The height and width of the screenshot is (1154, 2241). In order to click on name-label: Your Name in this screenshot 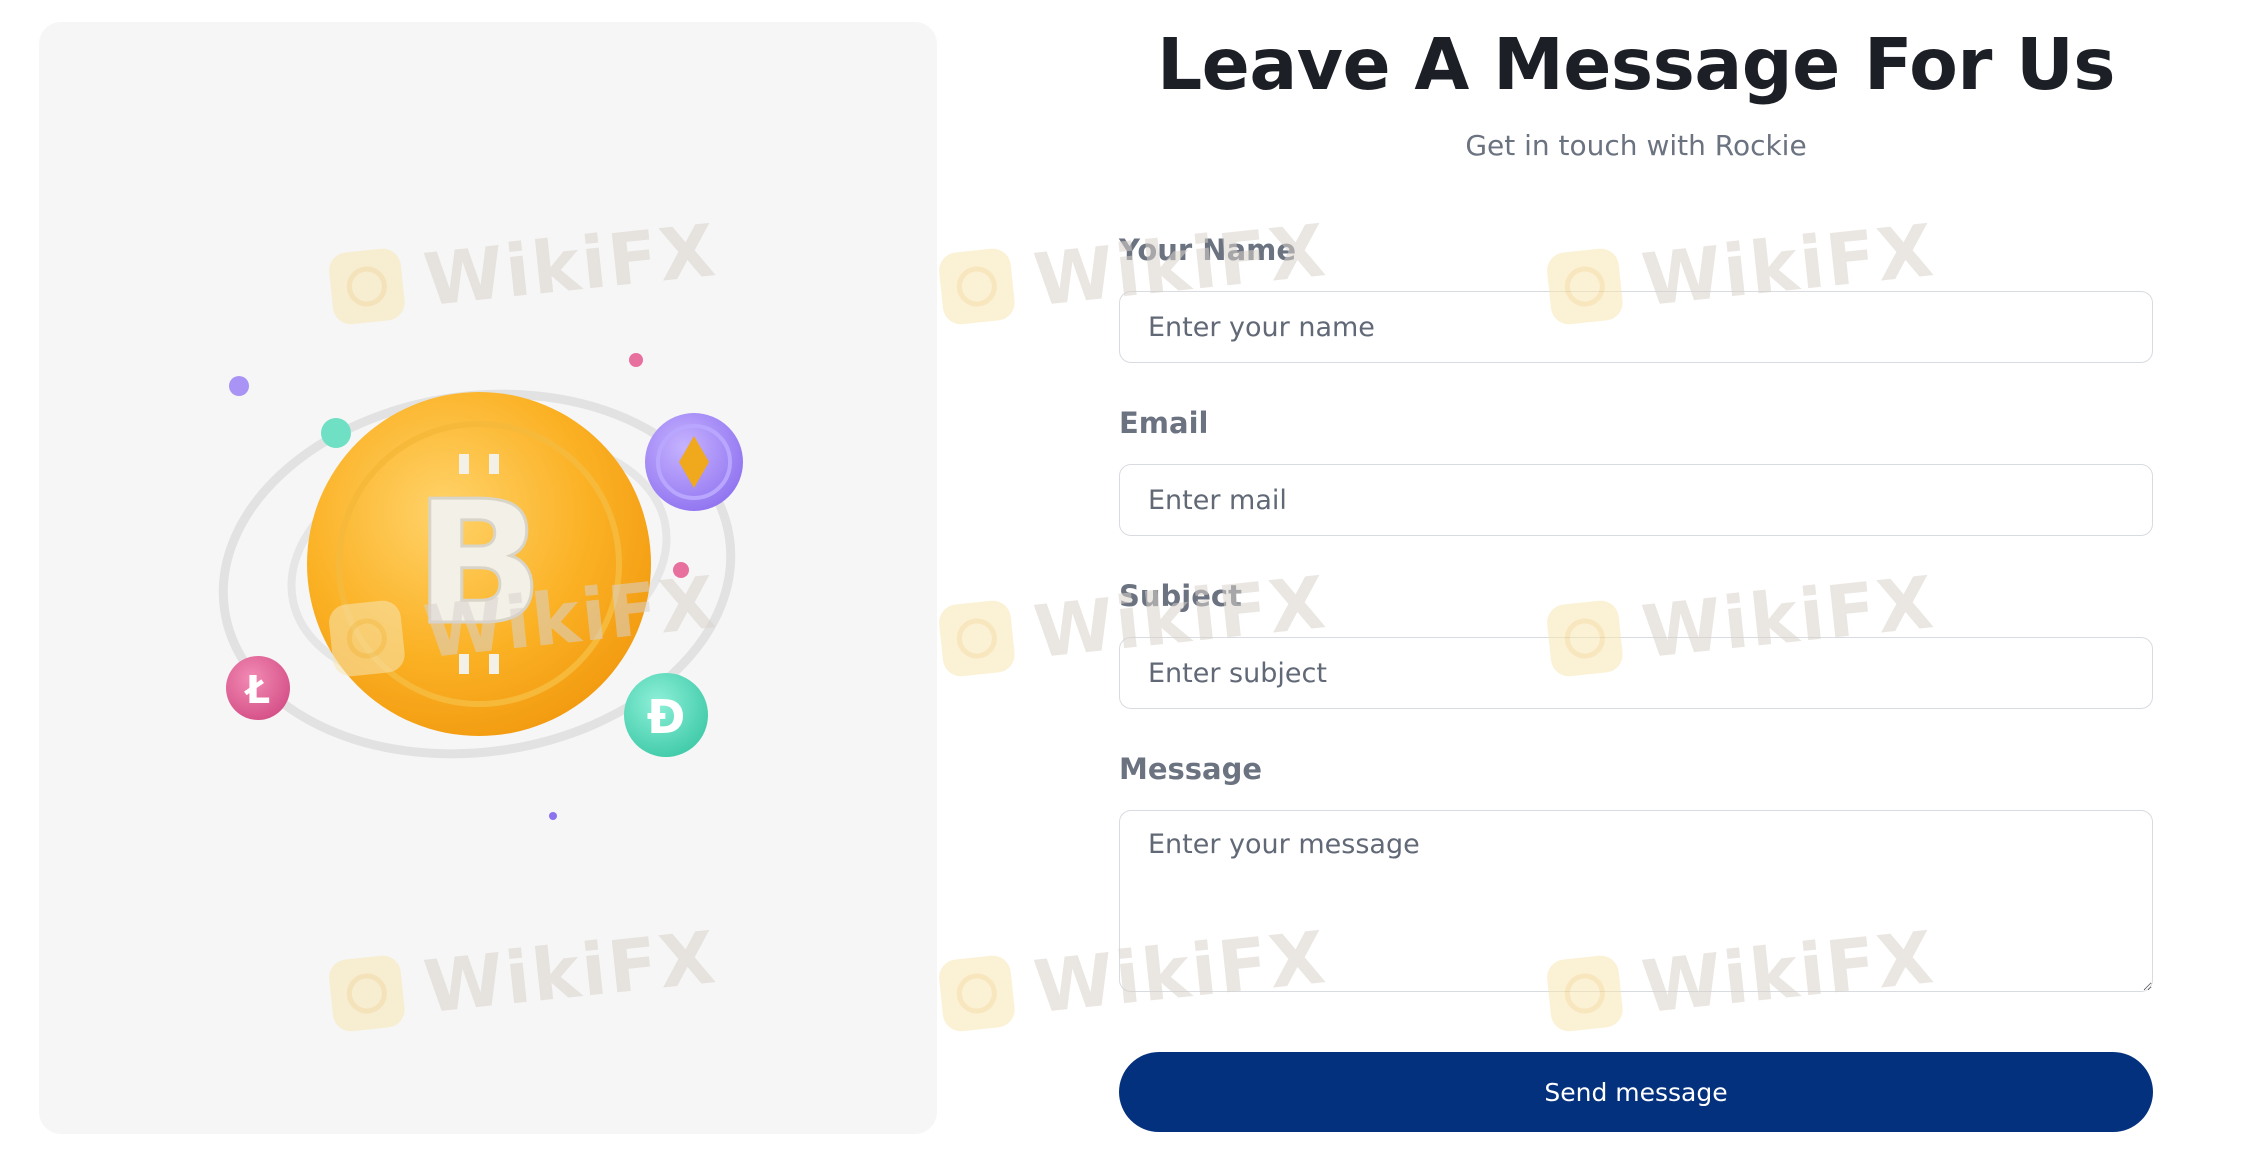, I will do `click(1208, 250)`.